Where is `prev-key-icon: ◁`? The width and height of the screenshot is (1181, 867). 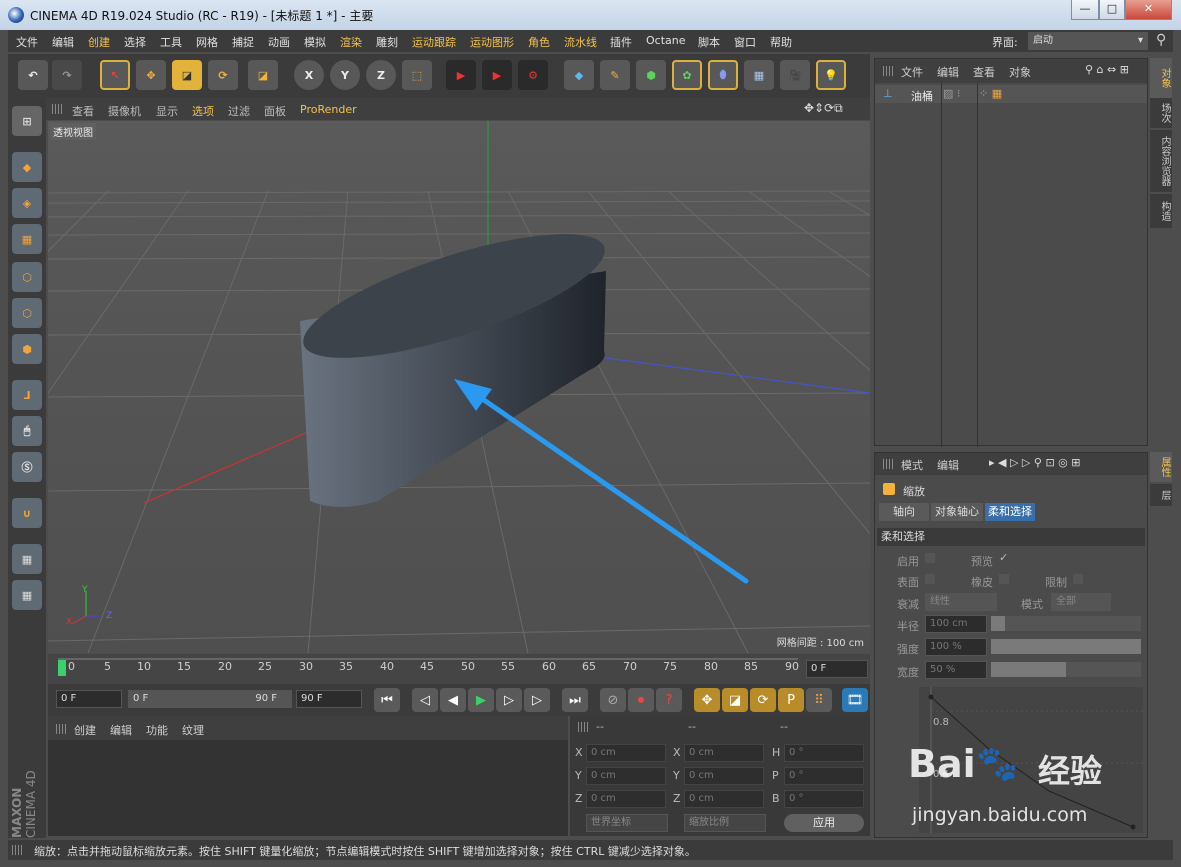 prev-key-icon: ◁ is located at coordinates (425, 700).